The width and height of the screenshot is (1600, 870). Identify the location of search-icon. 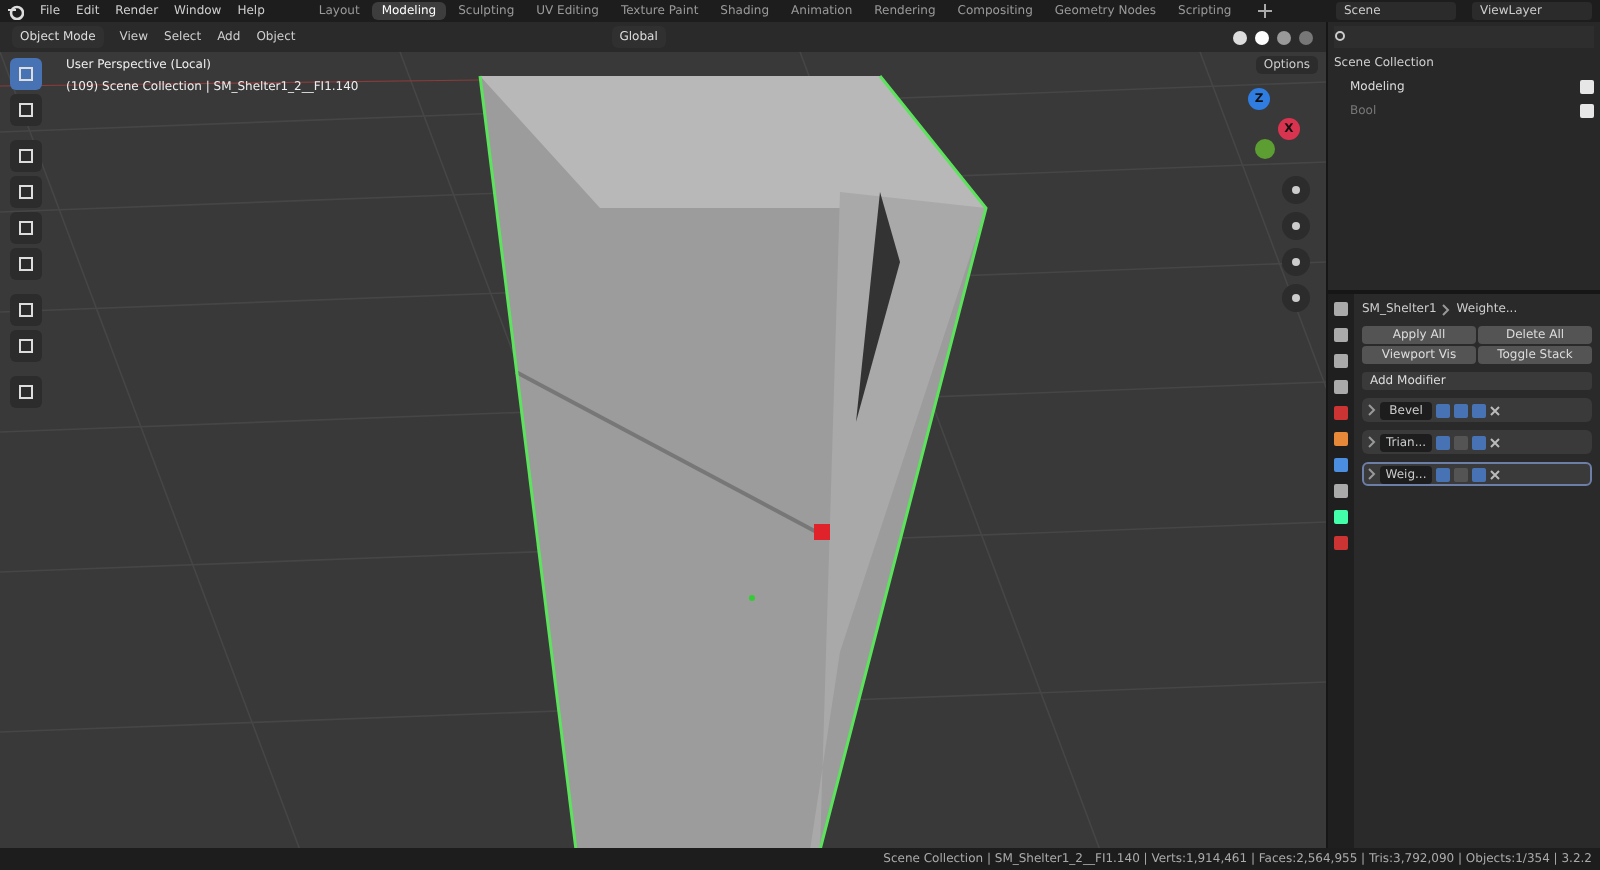
(1341, 37).